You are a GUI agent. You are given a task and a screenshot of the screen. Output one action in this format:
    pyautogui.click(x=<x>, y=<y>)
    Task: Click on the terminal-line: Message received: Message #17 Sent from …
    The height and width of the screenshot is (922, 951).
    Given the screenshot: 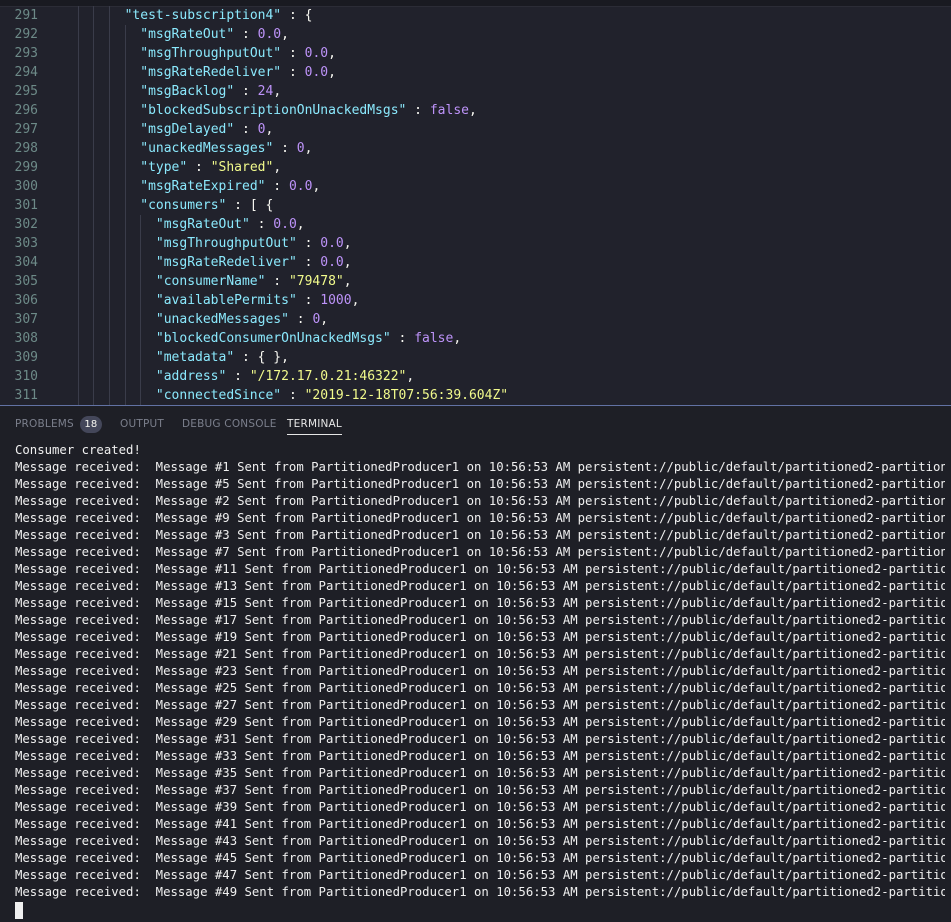 What is the action you would take?
    pyautogui.click(x=480, y=620)
    